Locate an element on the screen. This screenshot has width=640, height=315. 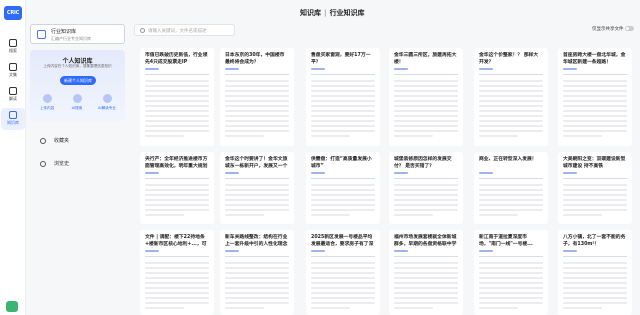
knowledge-card: 供需盘：打造“高质量发展小城市” is located at coordinates (343, 188).